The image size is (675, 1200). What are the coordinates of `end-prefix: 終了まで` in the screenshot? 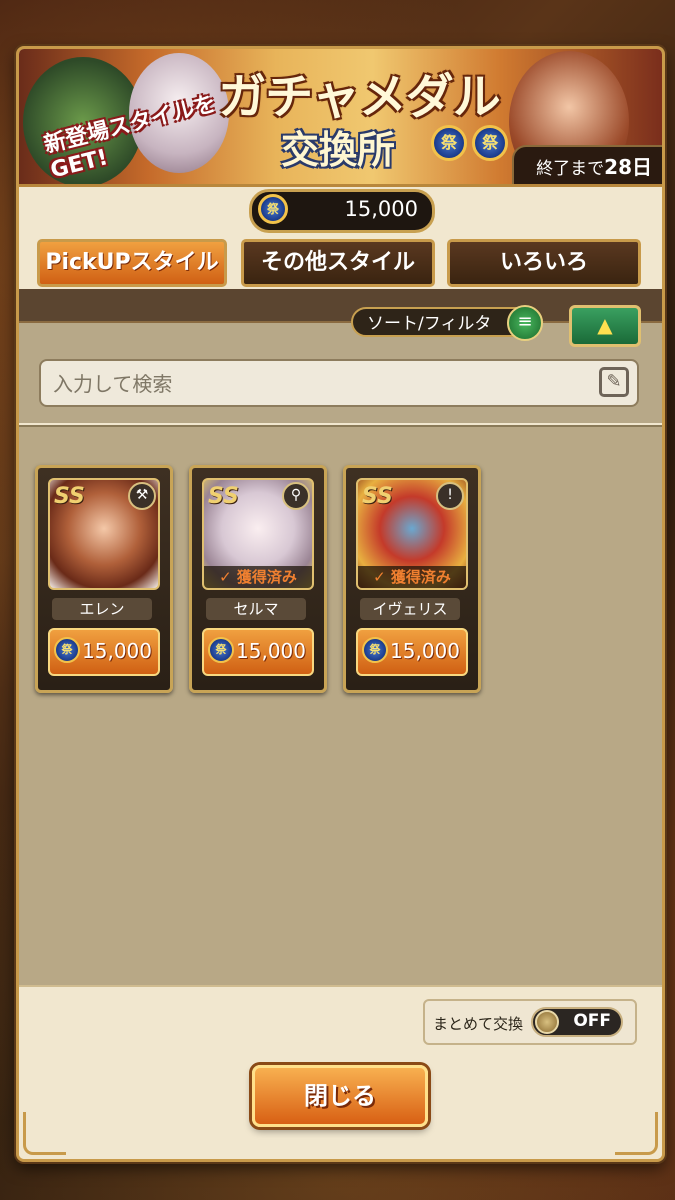 It's located at (570, 169).